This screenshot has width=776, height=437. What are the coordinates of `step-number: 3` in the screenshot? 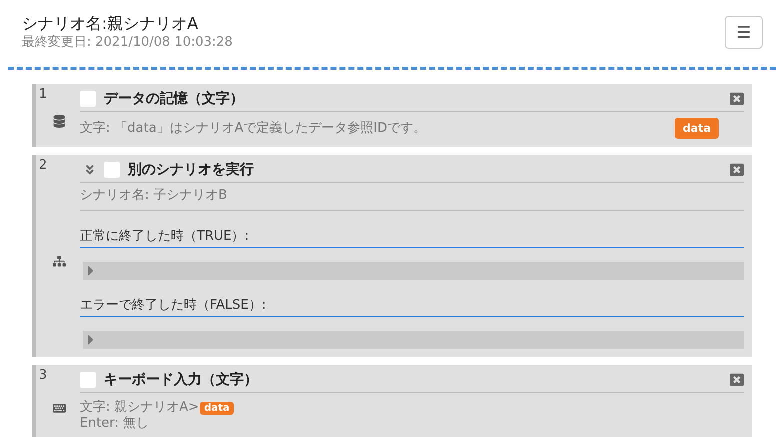 It's located at (43, 376).